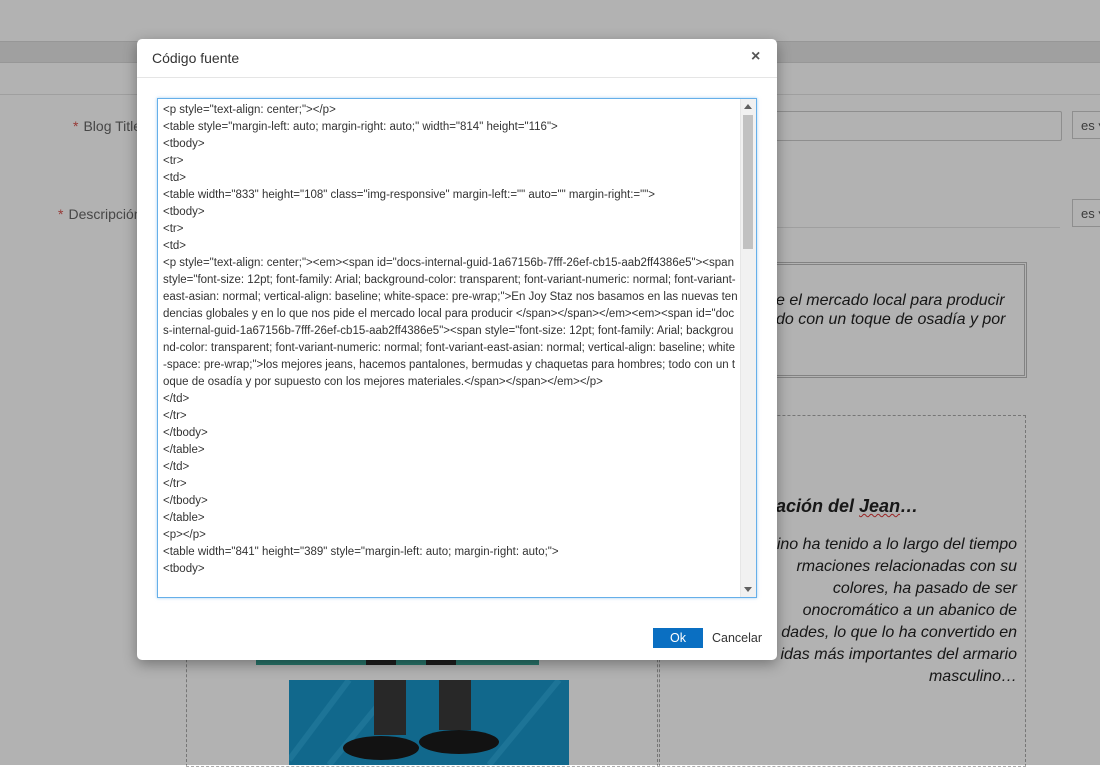  I want to click on cancel-button: Cancelar, so click(737, 638).